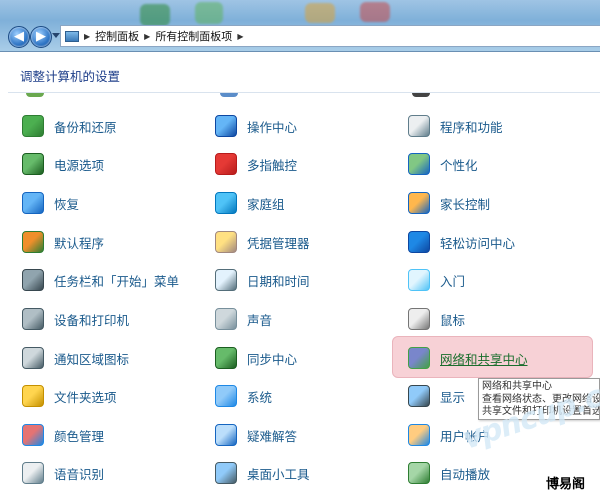 The width and height of the screenshot is (600, 499). I want to click on control-panel-item-label: 疑难解答, so click(272, 436).